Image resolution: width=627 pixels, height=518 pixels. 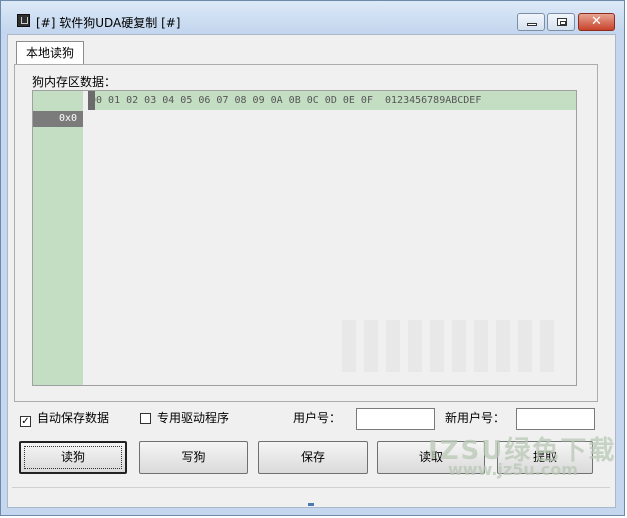 What do you see at coordinates (58, 238) in the screenshot?
I see `row-header-column` at bounding box center [58, 238].